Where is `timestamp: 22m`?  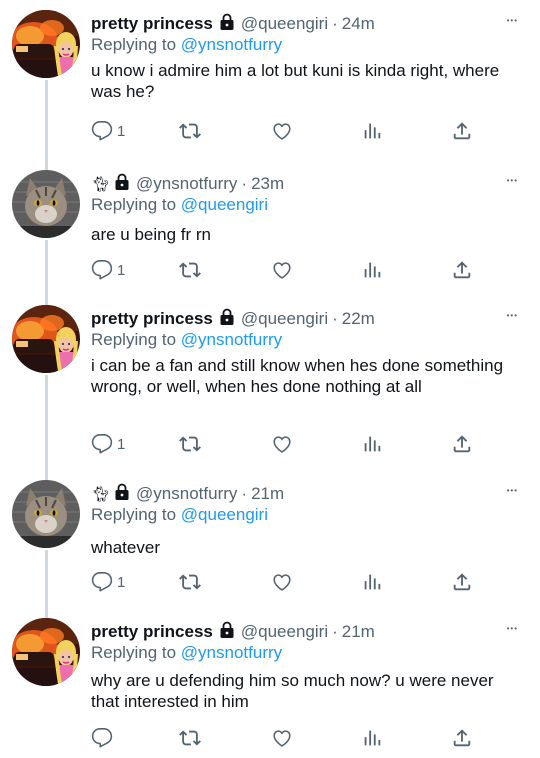
timestamp: 22m is located at coordinates (358, 319).